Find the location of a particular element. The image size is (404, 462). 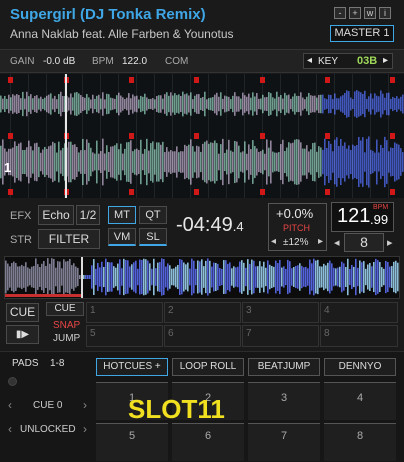

hotcue-pad-5: 5 is located at coordinates (132, 442).